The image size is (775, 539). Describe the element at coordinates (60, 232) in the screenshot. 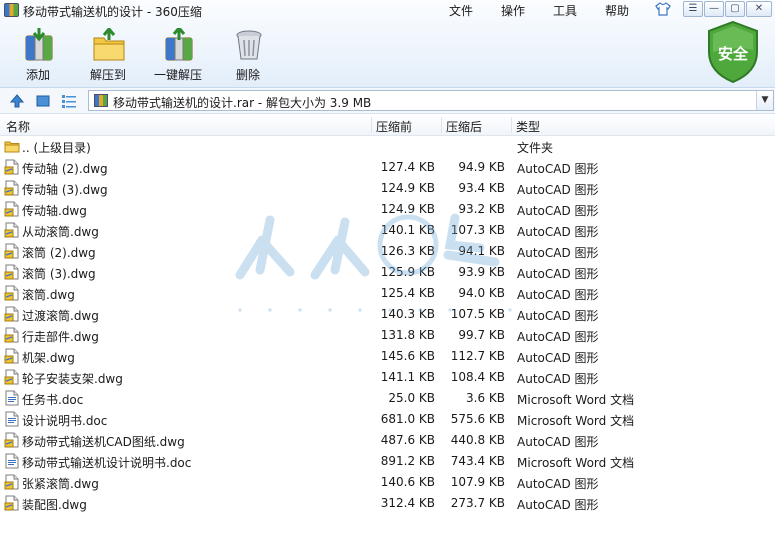

I see `file-name: 从动滚筒.dwg` at that location.